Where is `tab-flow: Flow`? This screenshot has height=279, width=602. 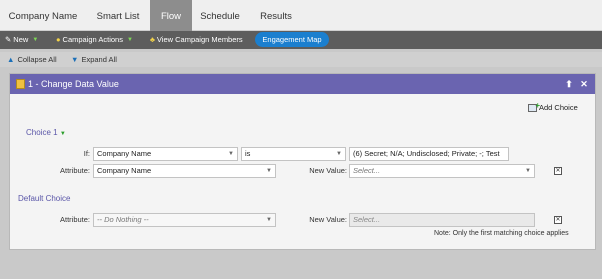 tab-flow: Flow is located at coordinates (171, 15).